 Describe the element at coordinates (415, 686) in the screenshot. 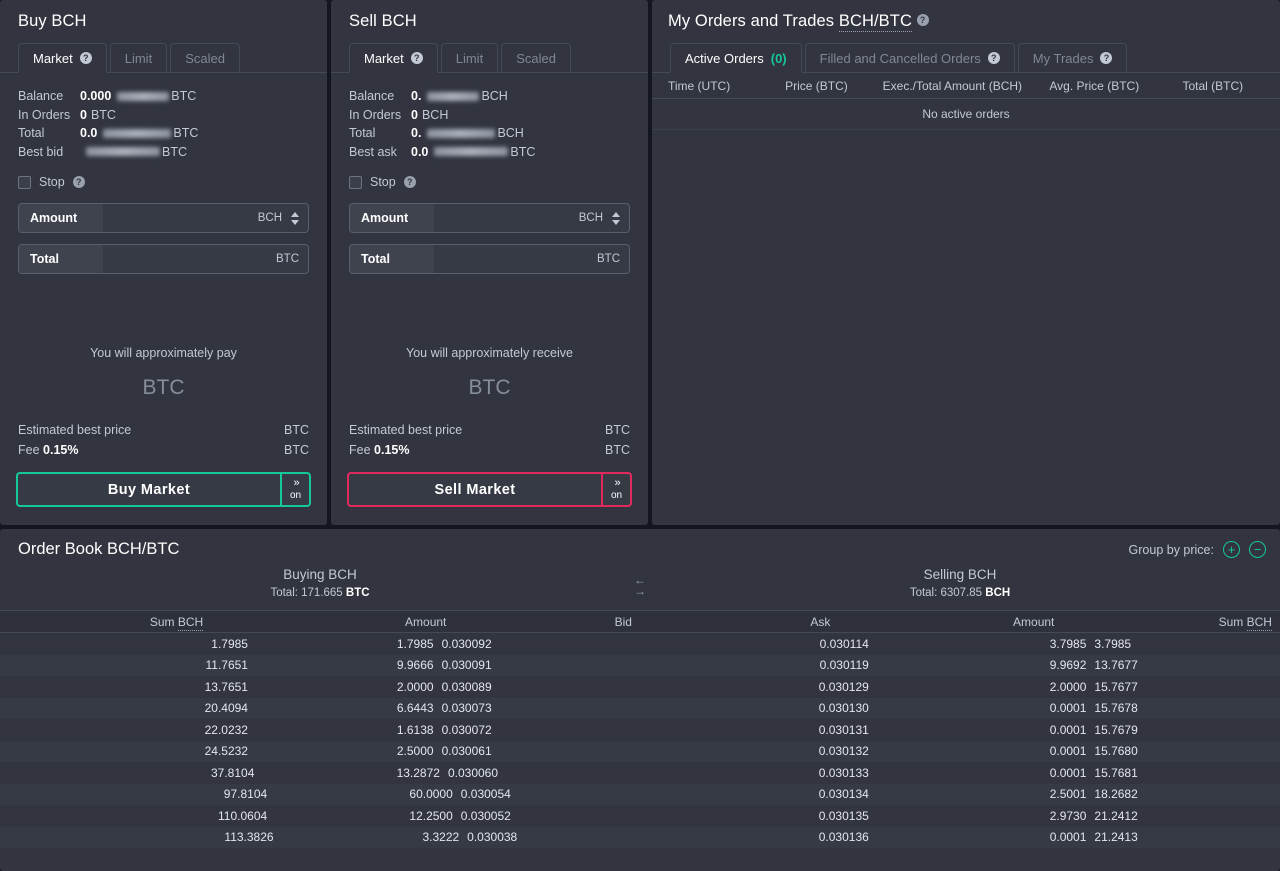

I see `bid-amount: 2.0000` at that location.